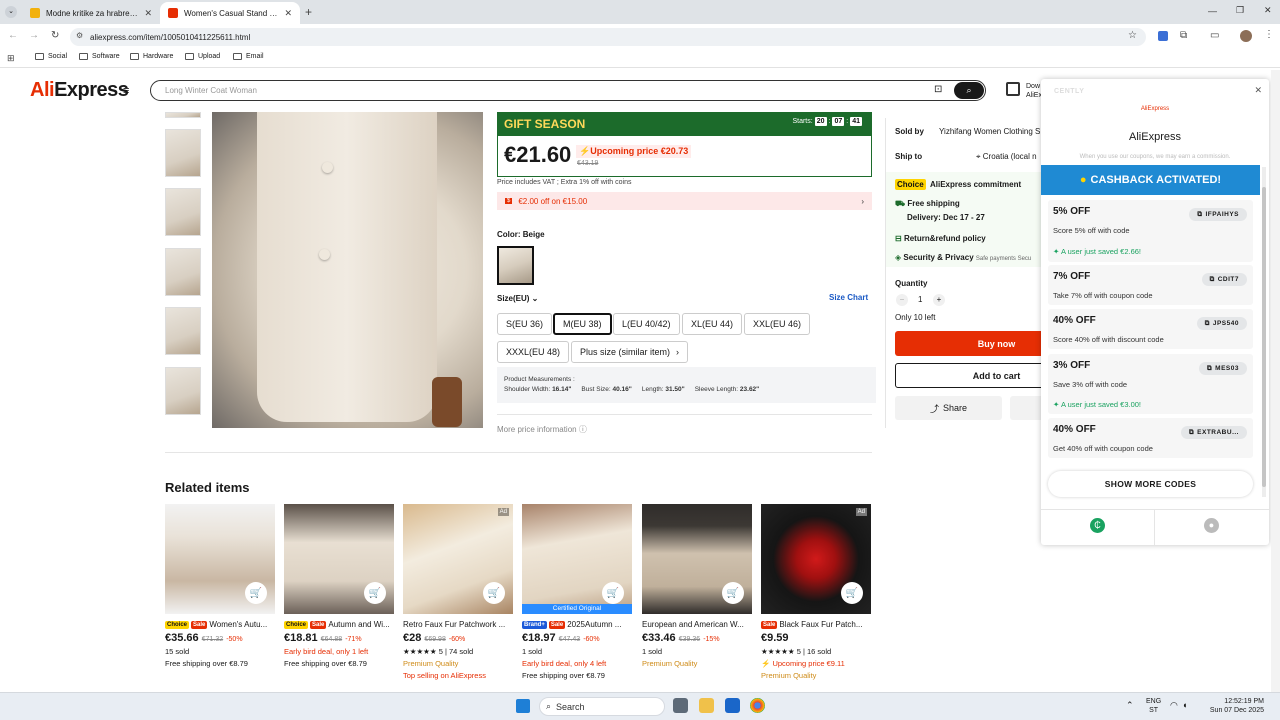  What do you see at coordinates (948, 408) in the screenshot?
I see `share-button: ⤴ Share` at bounding box center [948, 408].